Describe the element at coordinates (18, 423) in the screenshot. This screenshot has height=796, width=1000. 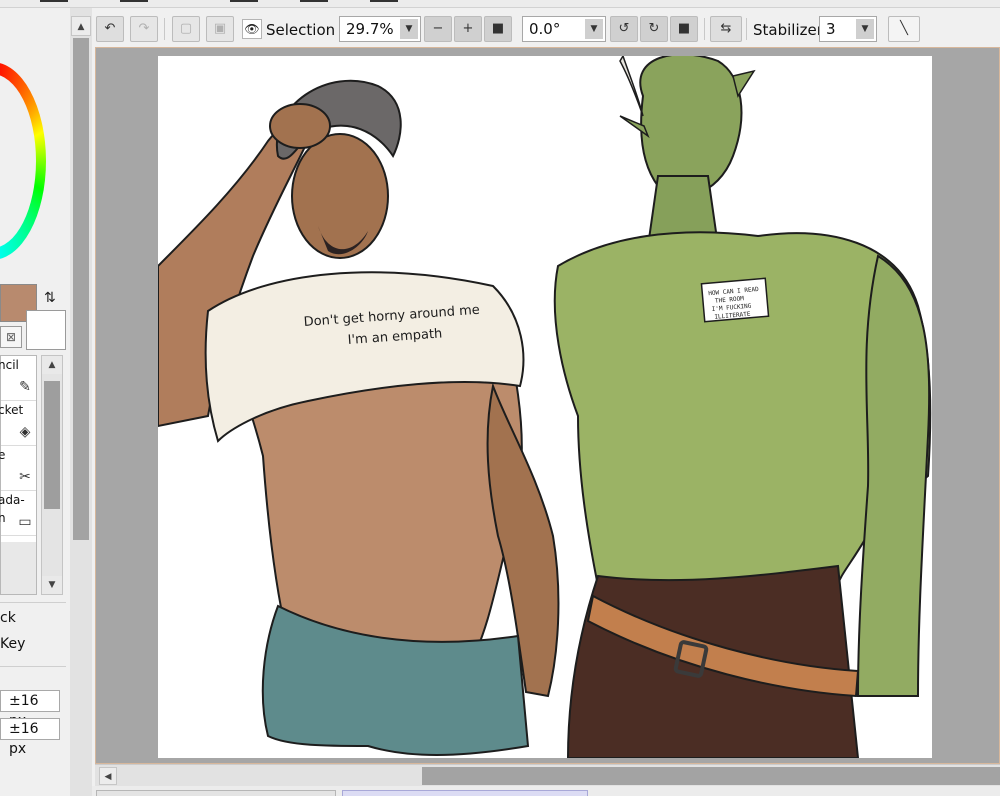
I see `tool-item-bucket: cket ◈` at that location.